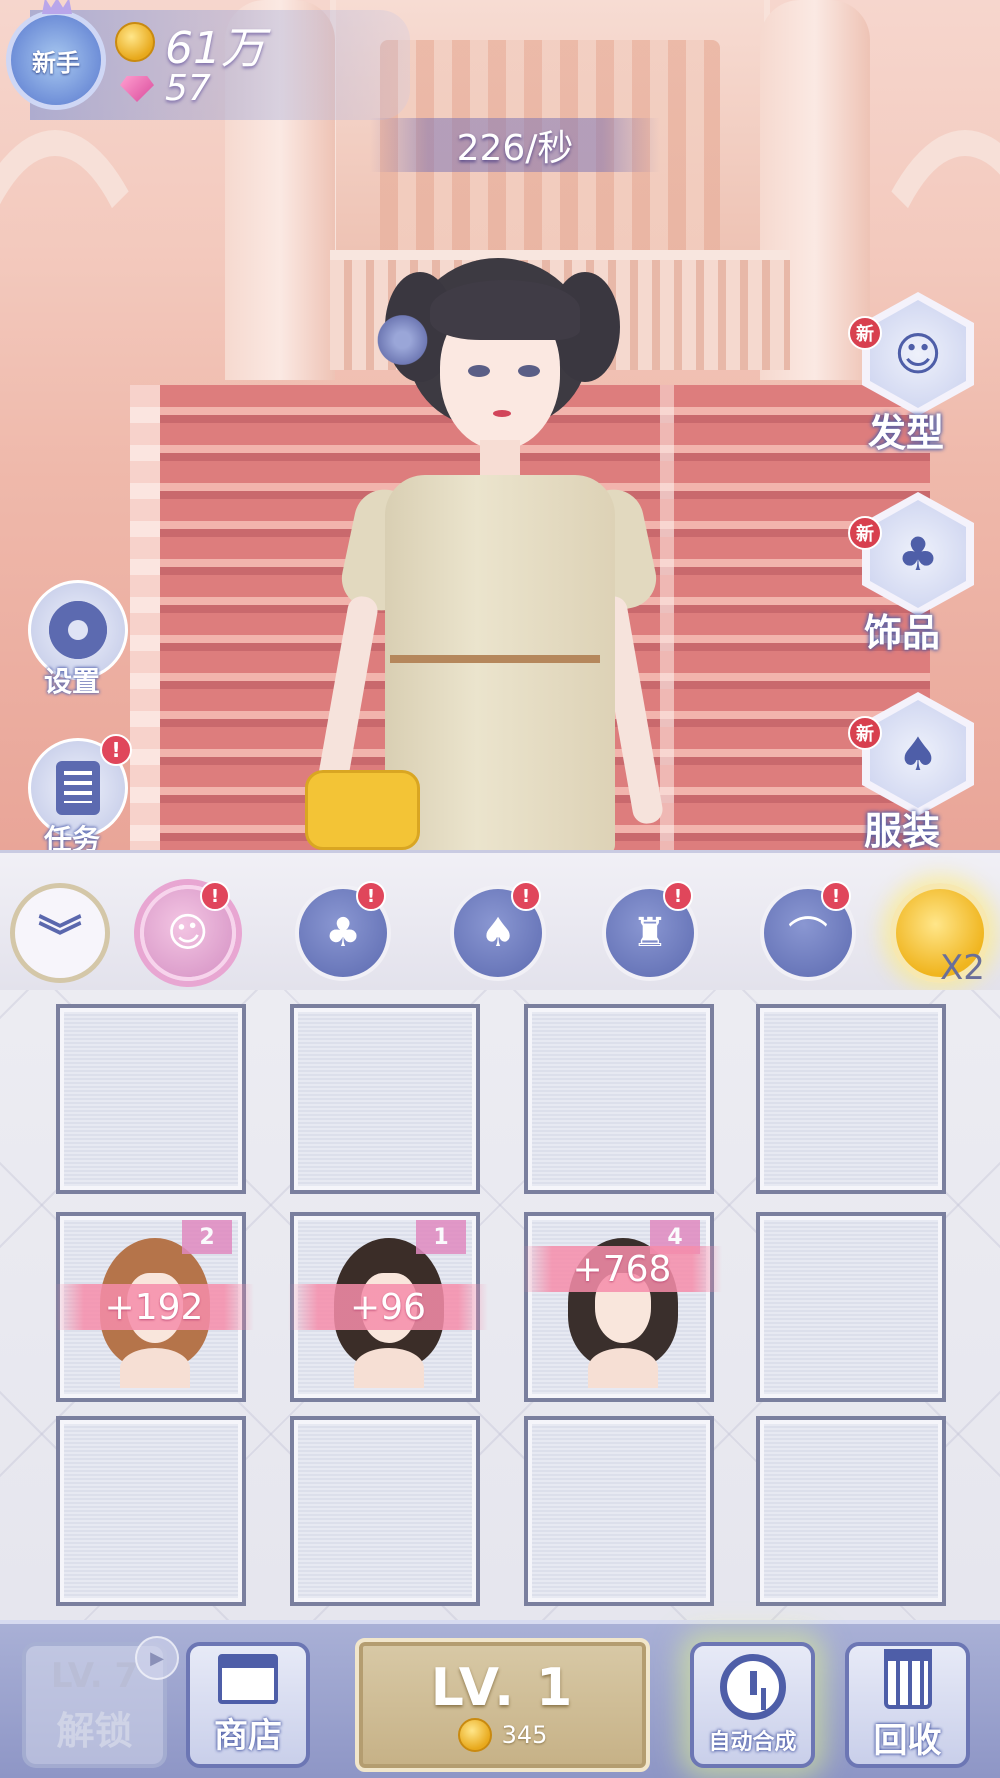 The height and width of the screenshot is (1778, 1000). I want to click on clock-icon, so click(752, 1687).